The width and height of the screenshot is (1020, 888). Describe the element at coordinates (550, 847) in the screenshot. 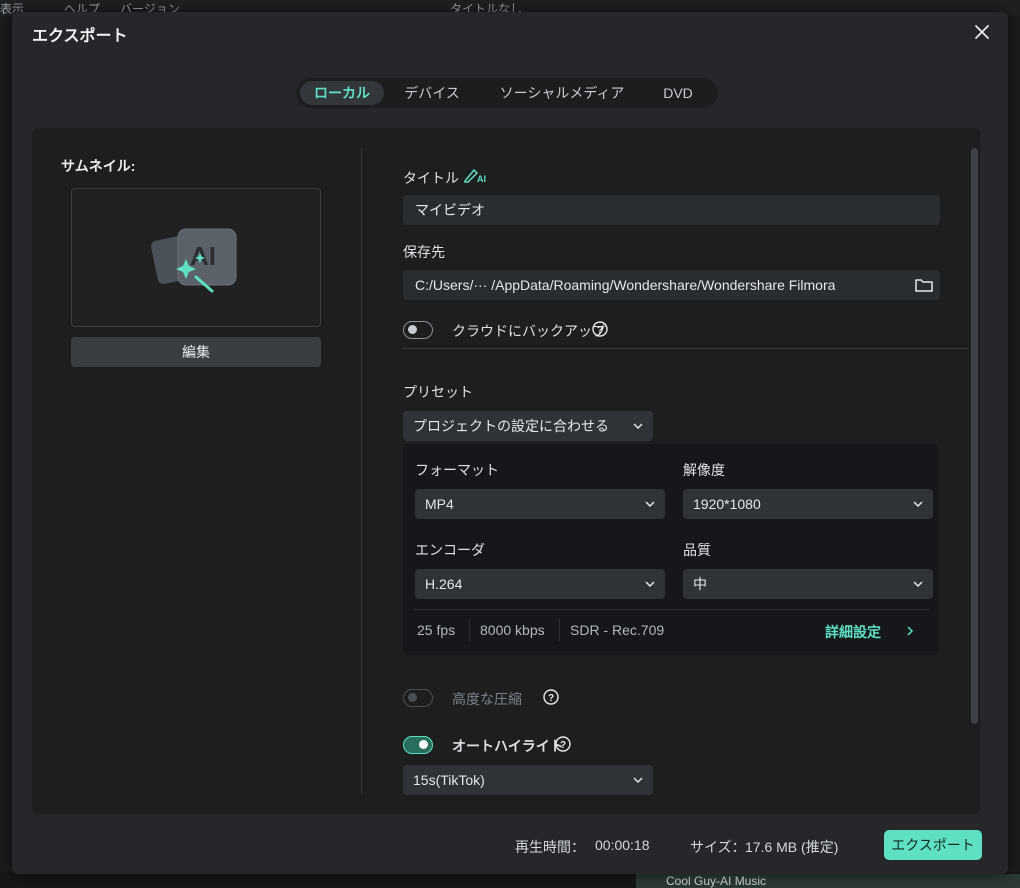

I see `duration-label: 再生時間：` at that location.